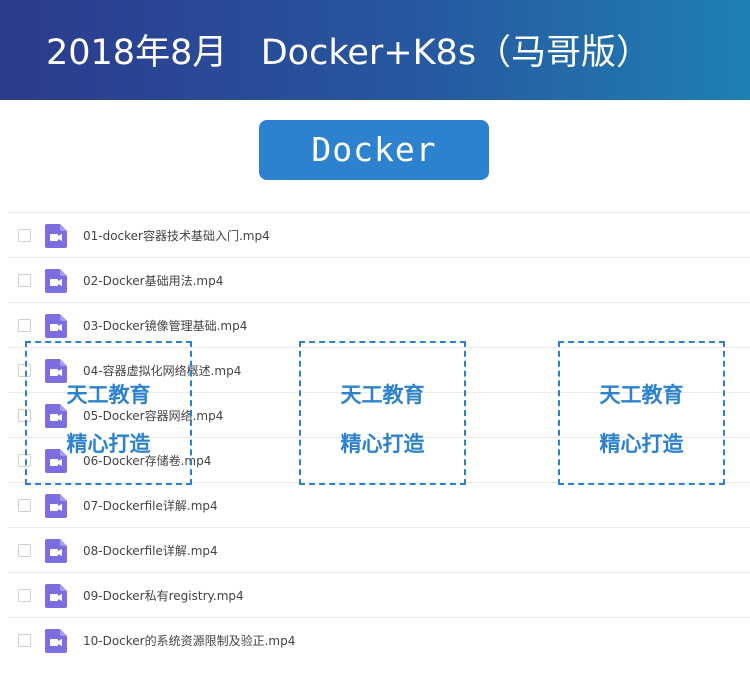  Describe the element at coordinates (374, 150) in the screenshot. I see `section-label-docker: Docker` at that location.